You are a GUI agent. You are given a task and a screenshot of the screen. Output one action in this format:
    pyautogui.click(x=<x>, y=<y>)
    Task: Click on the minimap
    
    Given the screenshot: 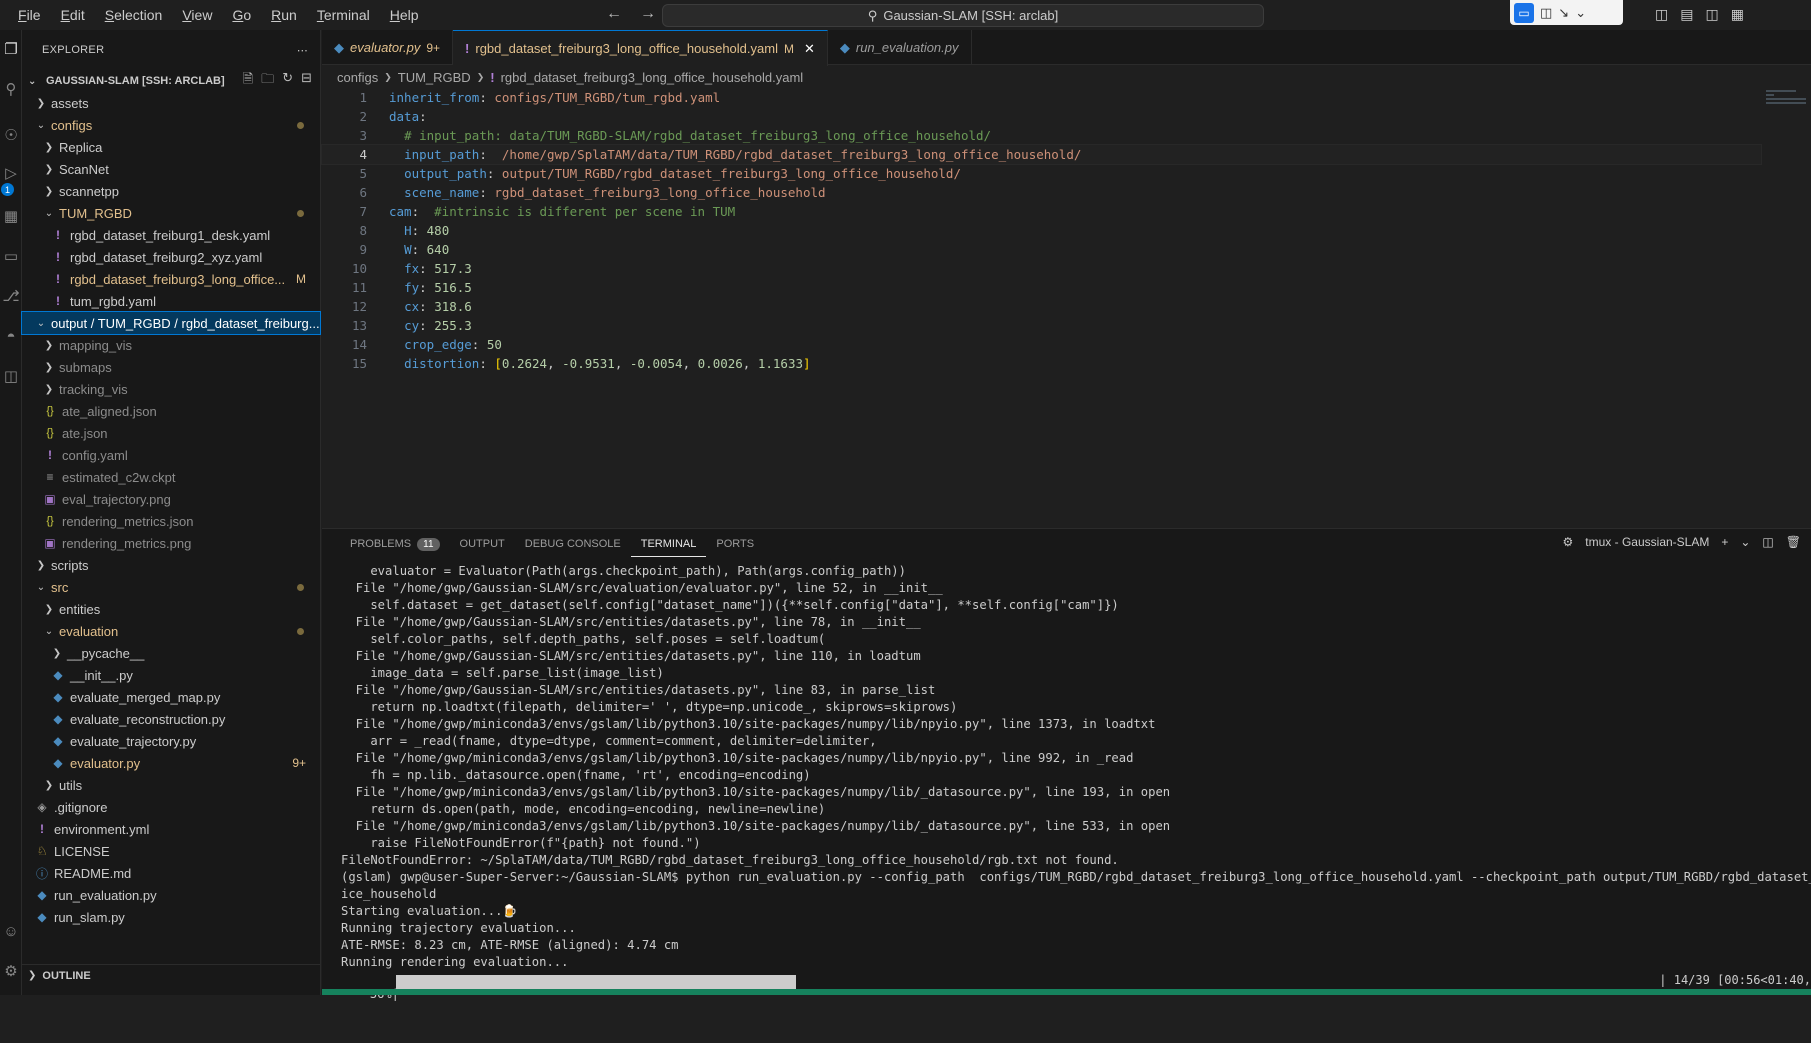 What is the action you would take?
    pyautogui.click(x=1787, y=102)
    